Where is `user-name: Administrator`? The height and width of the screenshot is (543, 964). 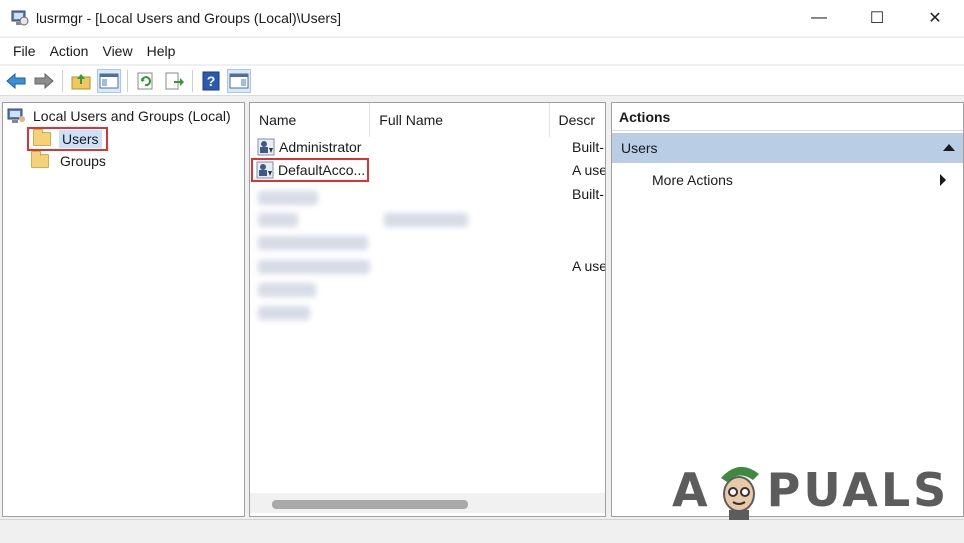 user-name: Administrator is located at coordinates (320, 147).